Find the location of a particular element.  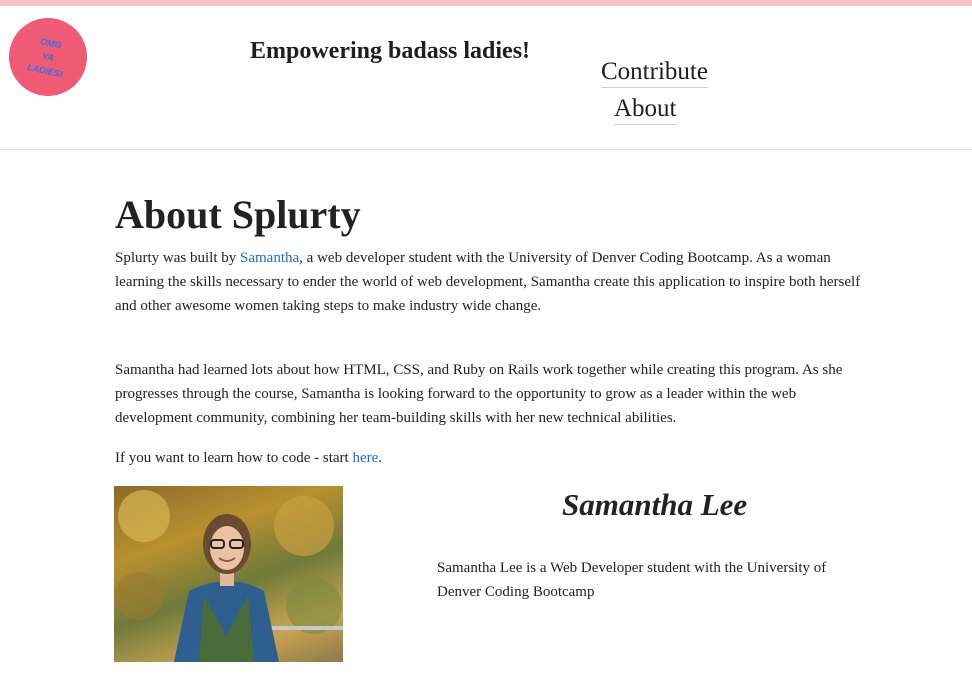

logo-text: OMG YA LADIES! is located at coordinates (48, 56).